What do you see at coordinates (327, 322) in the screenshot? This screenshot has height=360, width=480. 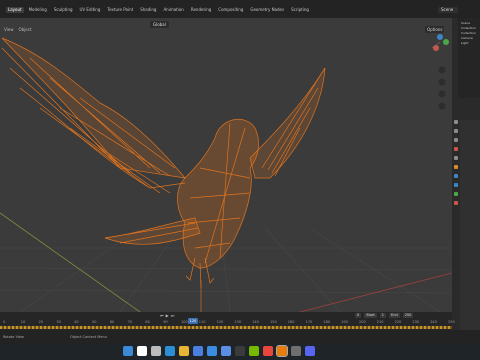 I see `timeline-tick: 180` at bounding box center [327, 322].